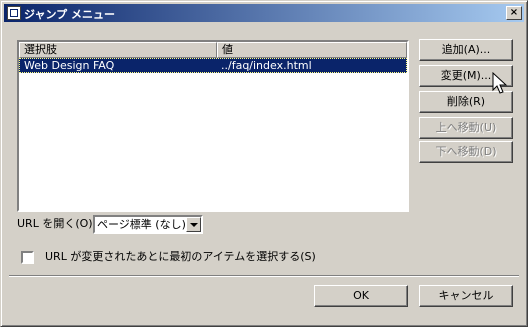  Describe the element at coordinates (57, 223) in the screenshot. I see `url-open-label: URL を開く(O):` at that location.